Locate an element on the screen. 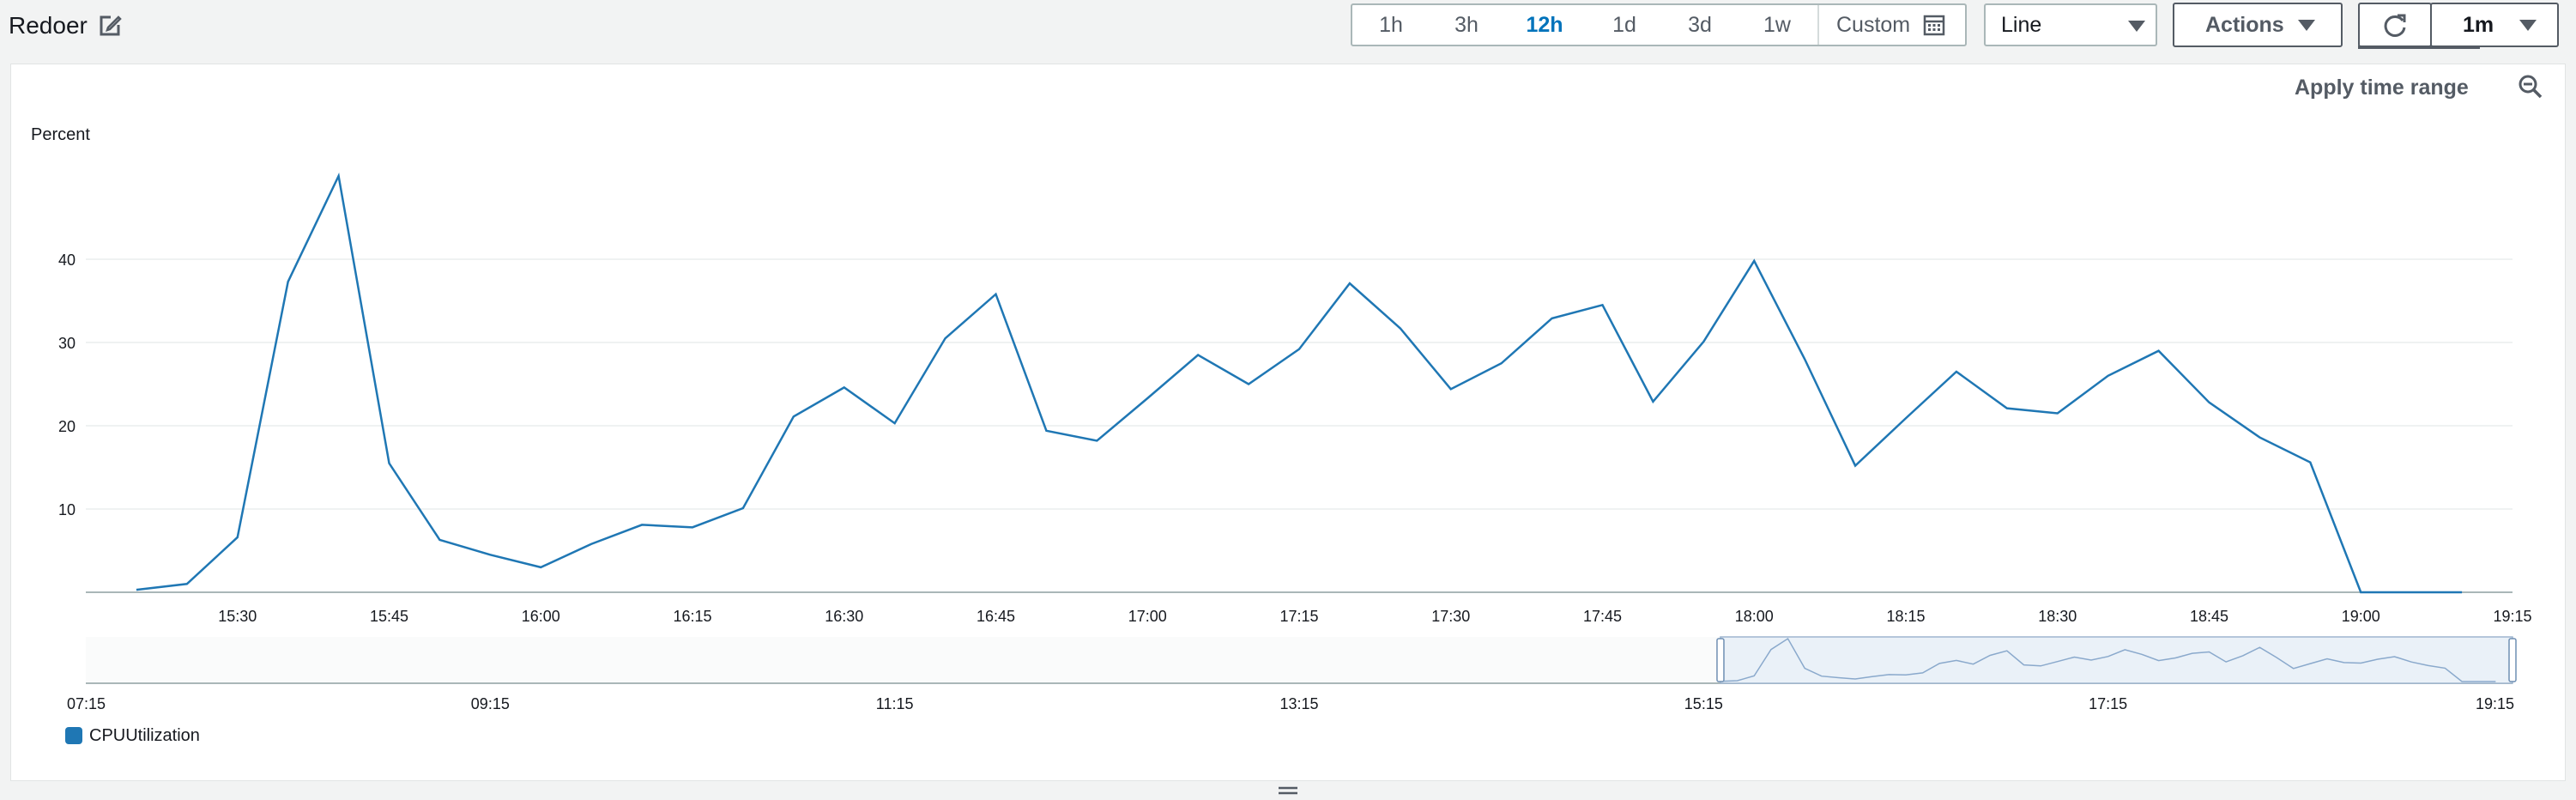  x-tick-label: 16:00 is located at coordinates (541, 616).